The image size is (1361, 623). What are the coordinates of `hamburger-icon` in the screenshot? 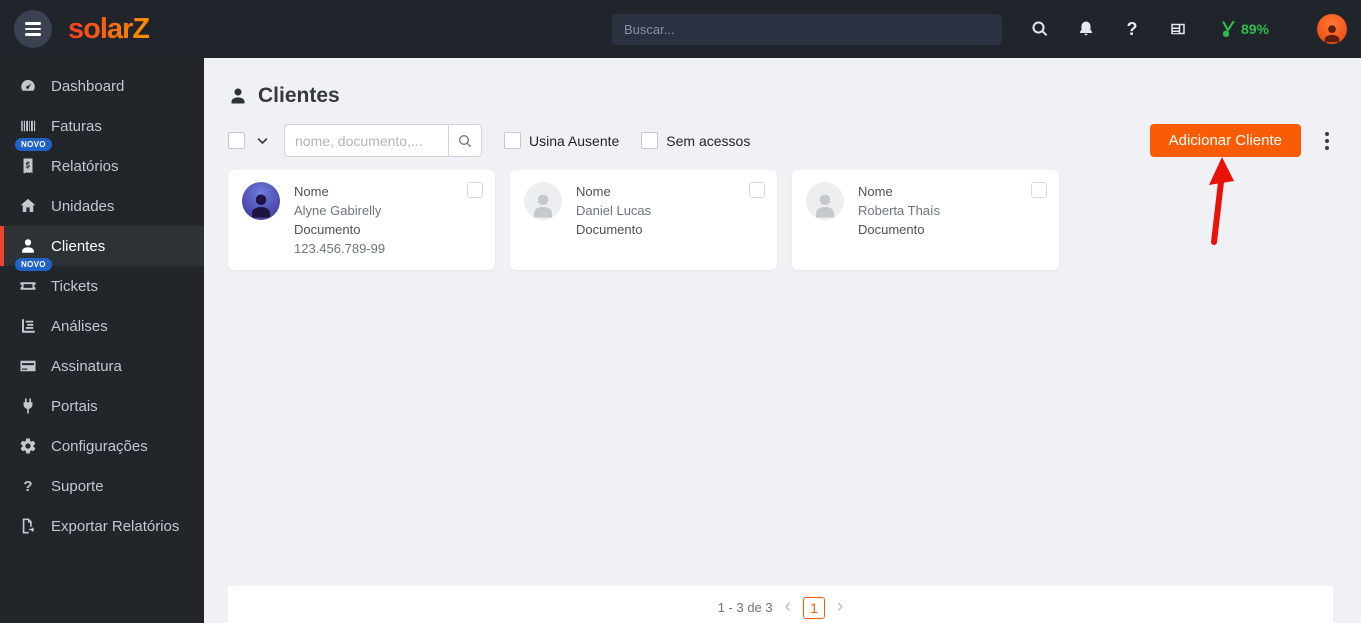 It's located at (33, 23).